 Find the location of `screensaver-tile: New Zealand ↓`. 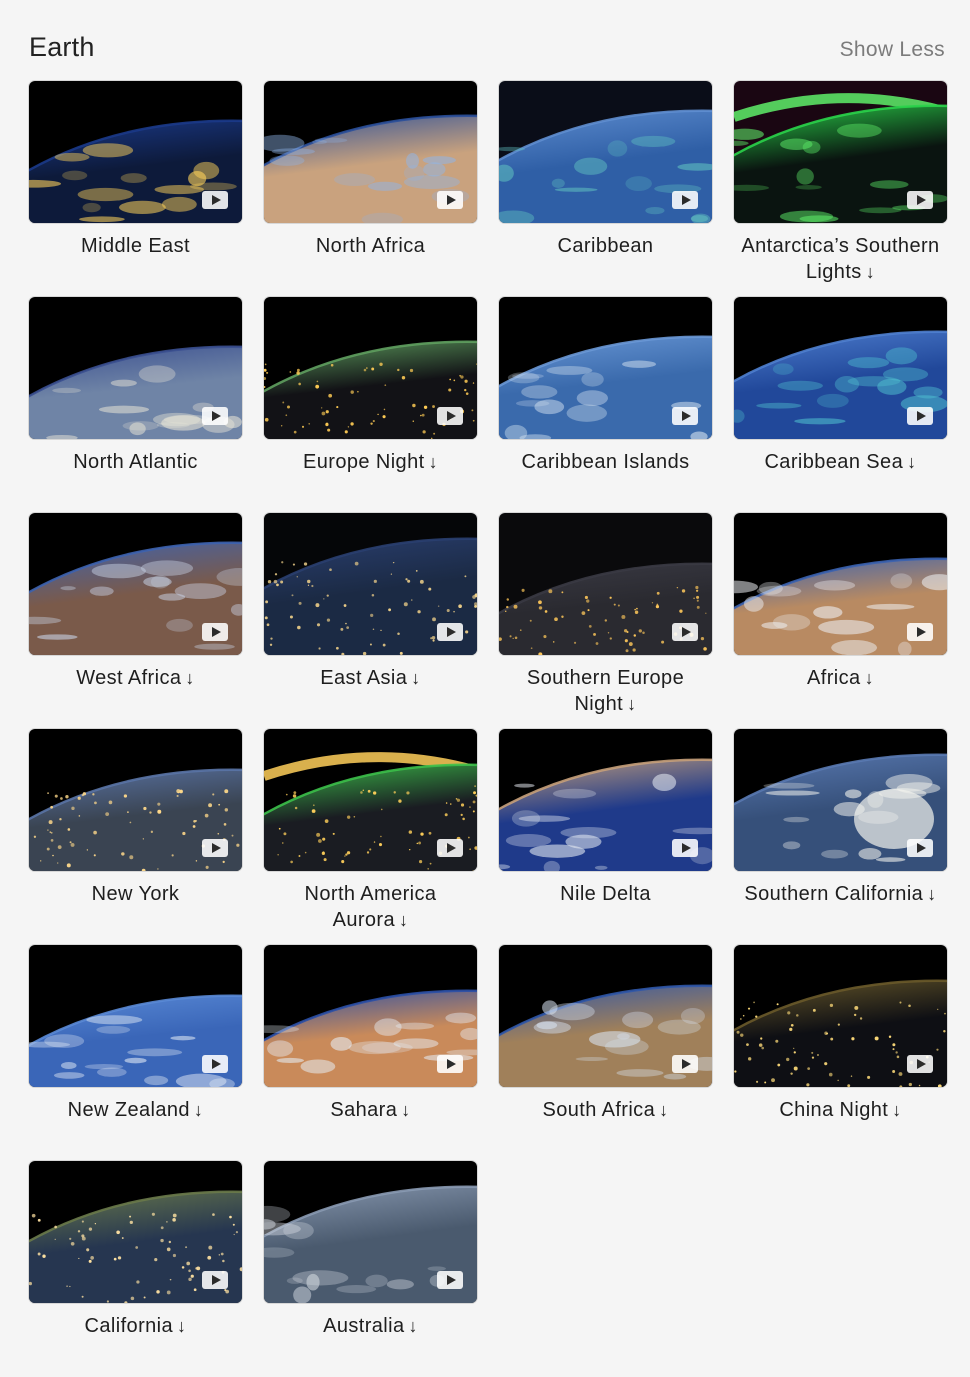

screensaver-tile: New Zealand ↓ is located at coordinates (135, 1053).